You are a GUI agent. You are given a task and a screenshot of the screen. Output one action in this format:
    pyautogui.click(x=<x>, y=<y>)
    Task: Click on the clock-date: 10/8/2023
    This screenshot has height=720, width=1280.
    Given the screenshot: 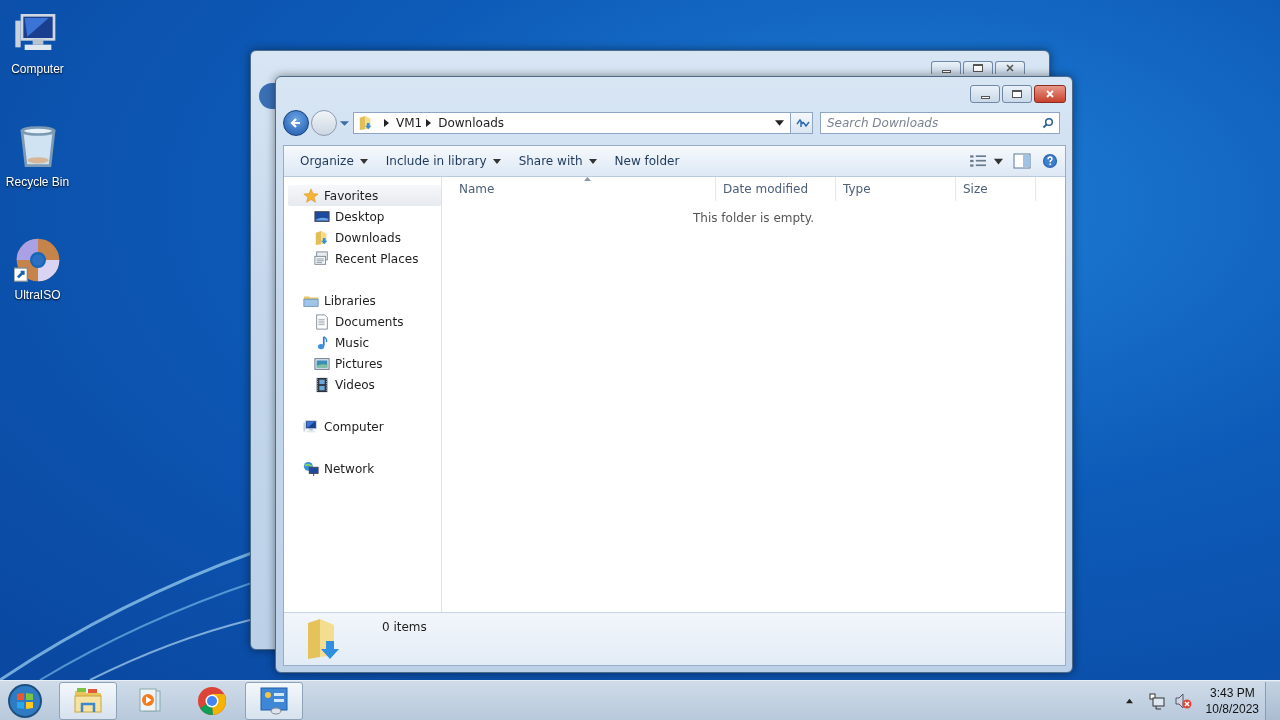 What is the action you would take?
    pyautogui.click(x=1232, y=708)
    